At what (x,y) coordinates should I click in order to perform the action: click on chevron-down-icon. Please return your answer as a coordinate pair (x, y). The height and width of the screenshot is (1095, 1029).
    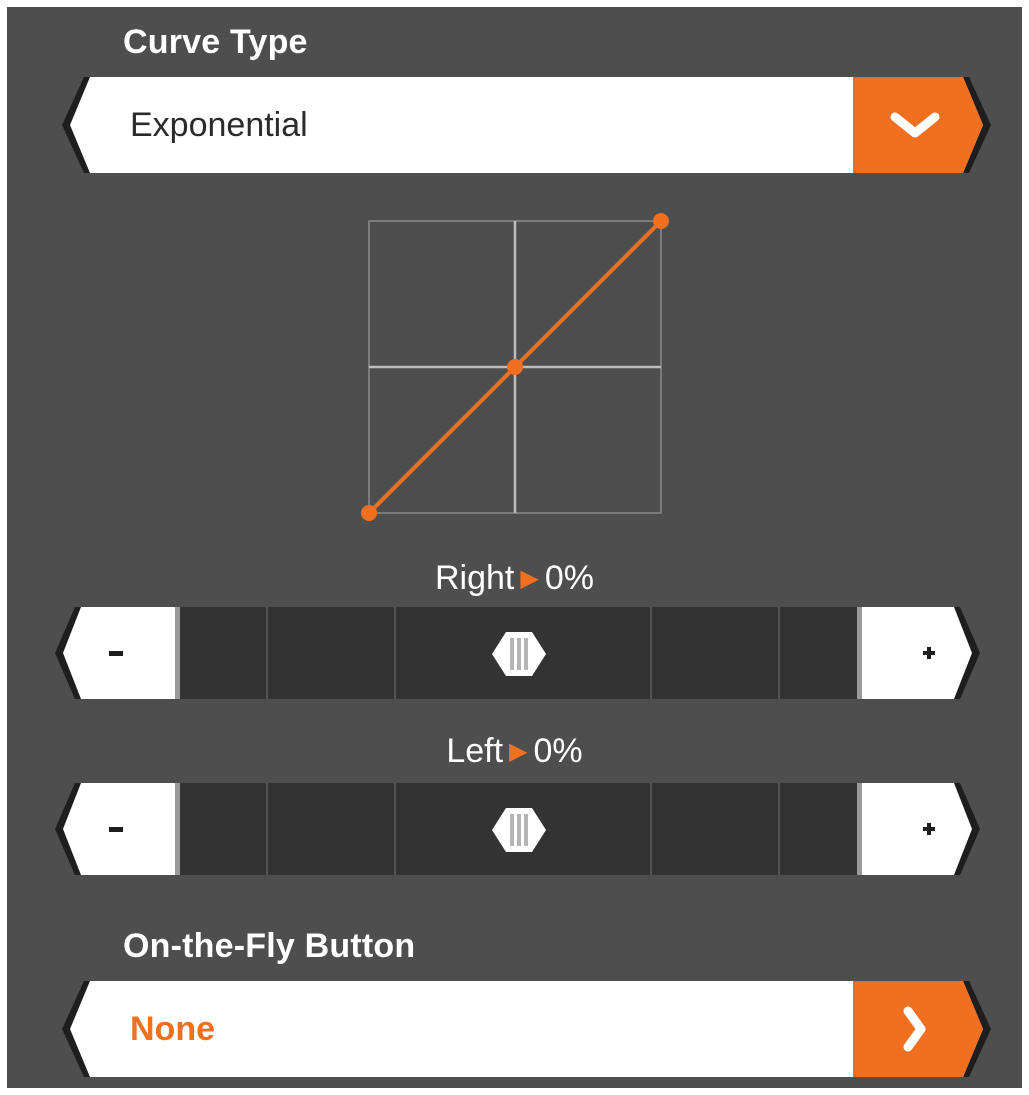
    Looking at the image, I should click on (915, 125).